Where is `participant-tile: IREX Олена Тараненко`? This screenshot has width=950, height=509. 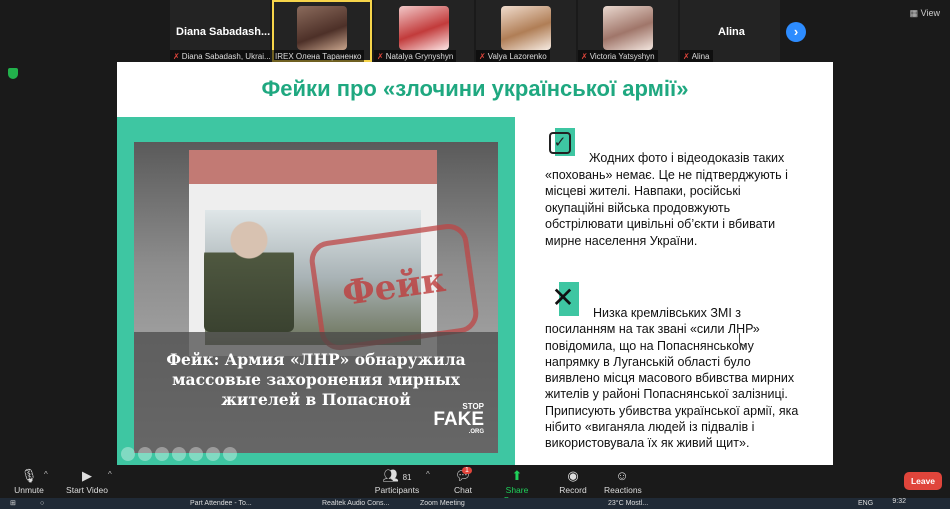
participant-tile: IREX Олена Тараненко is located at coordinates (322, 31).